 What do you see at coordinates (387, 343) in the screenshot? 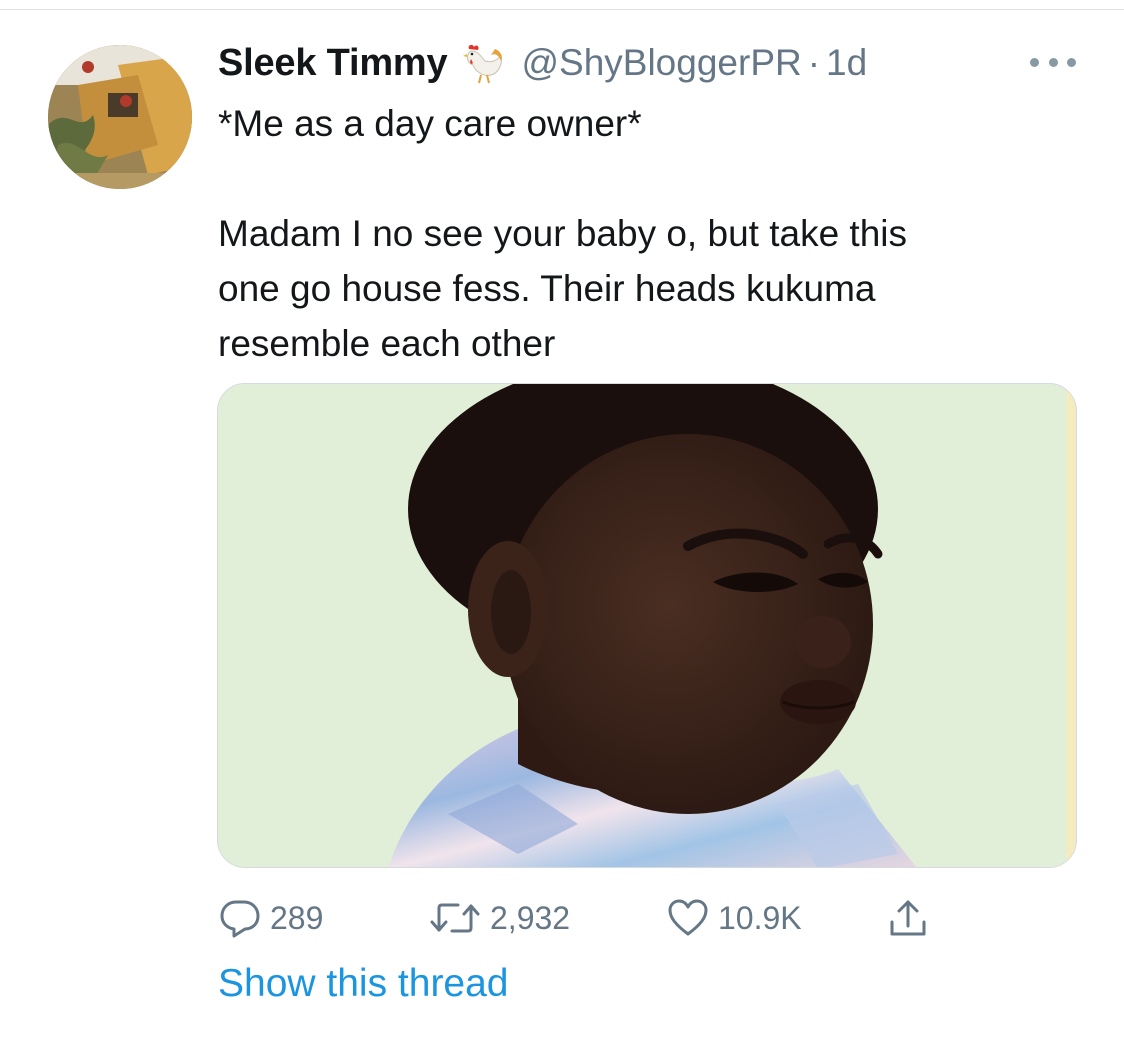
I see `tweet-text-line: resemble each other` at bounding box center [387, 343].